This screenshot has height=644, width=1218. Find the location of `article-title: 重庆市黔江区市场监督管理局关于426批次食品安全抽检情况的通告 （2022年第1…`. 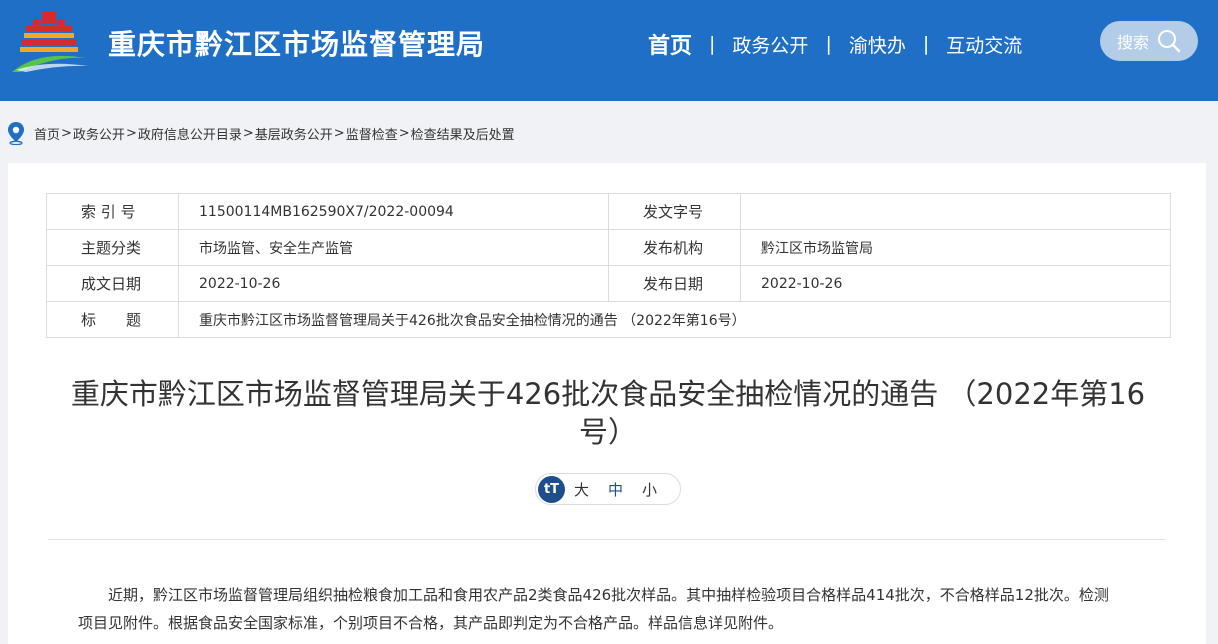

article-title: 重庆市黔江区市场监督管理局关于426批次食品安全抽检情况的通告 （2022年第1… is located at coordinates (608, 413).